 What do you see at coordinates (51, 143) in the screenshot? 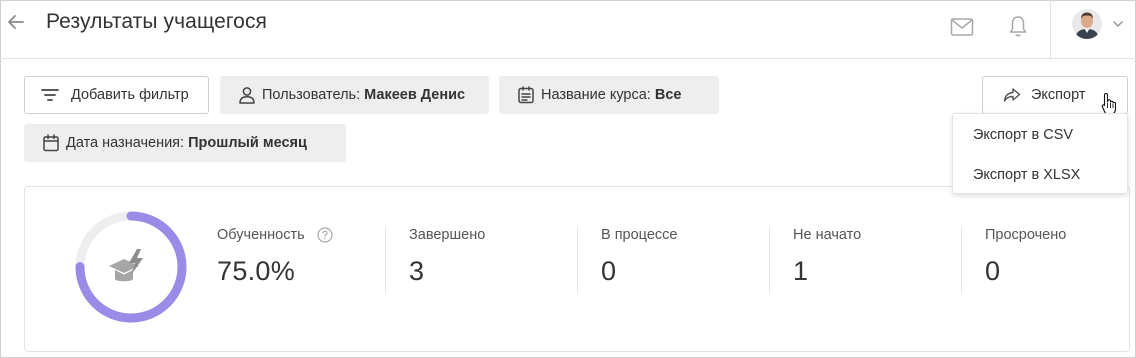
I see `calendar-icon` at bounding box center [51, 143].